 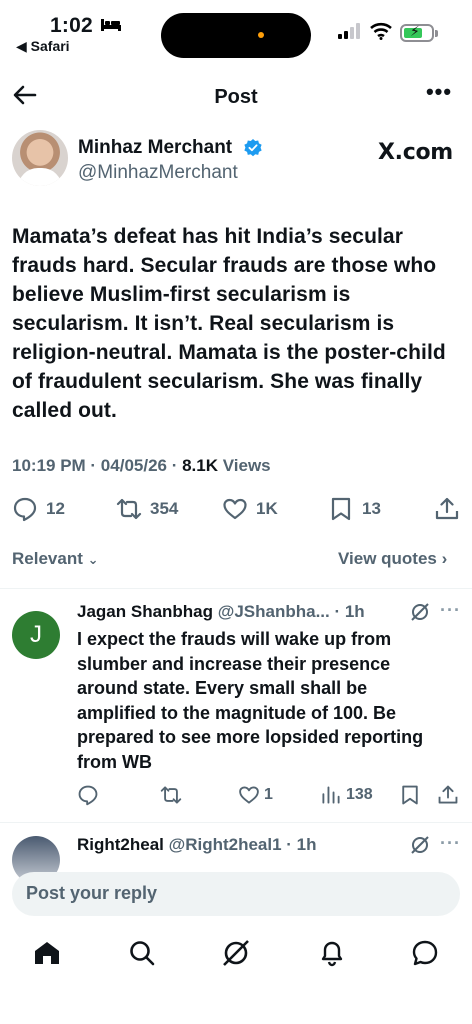 I want to click on author-name: Minhaz Merchant, so click(x=155, y=148).